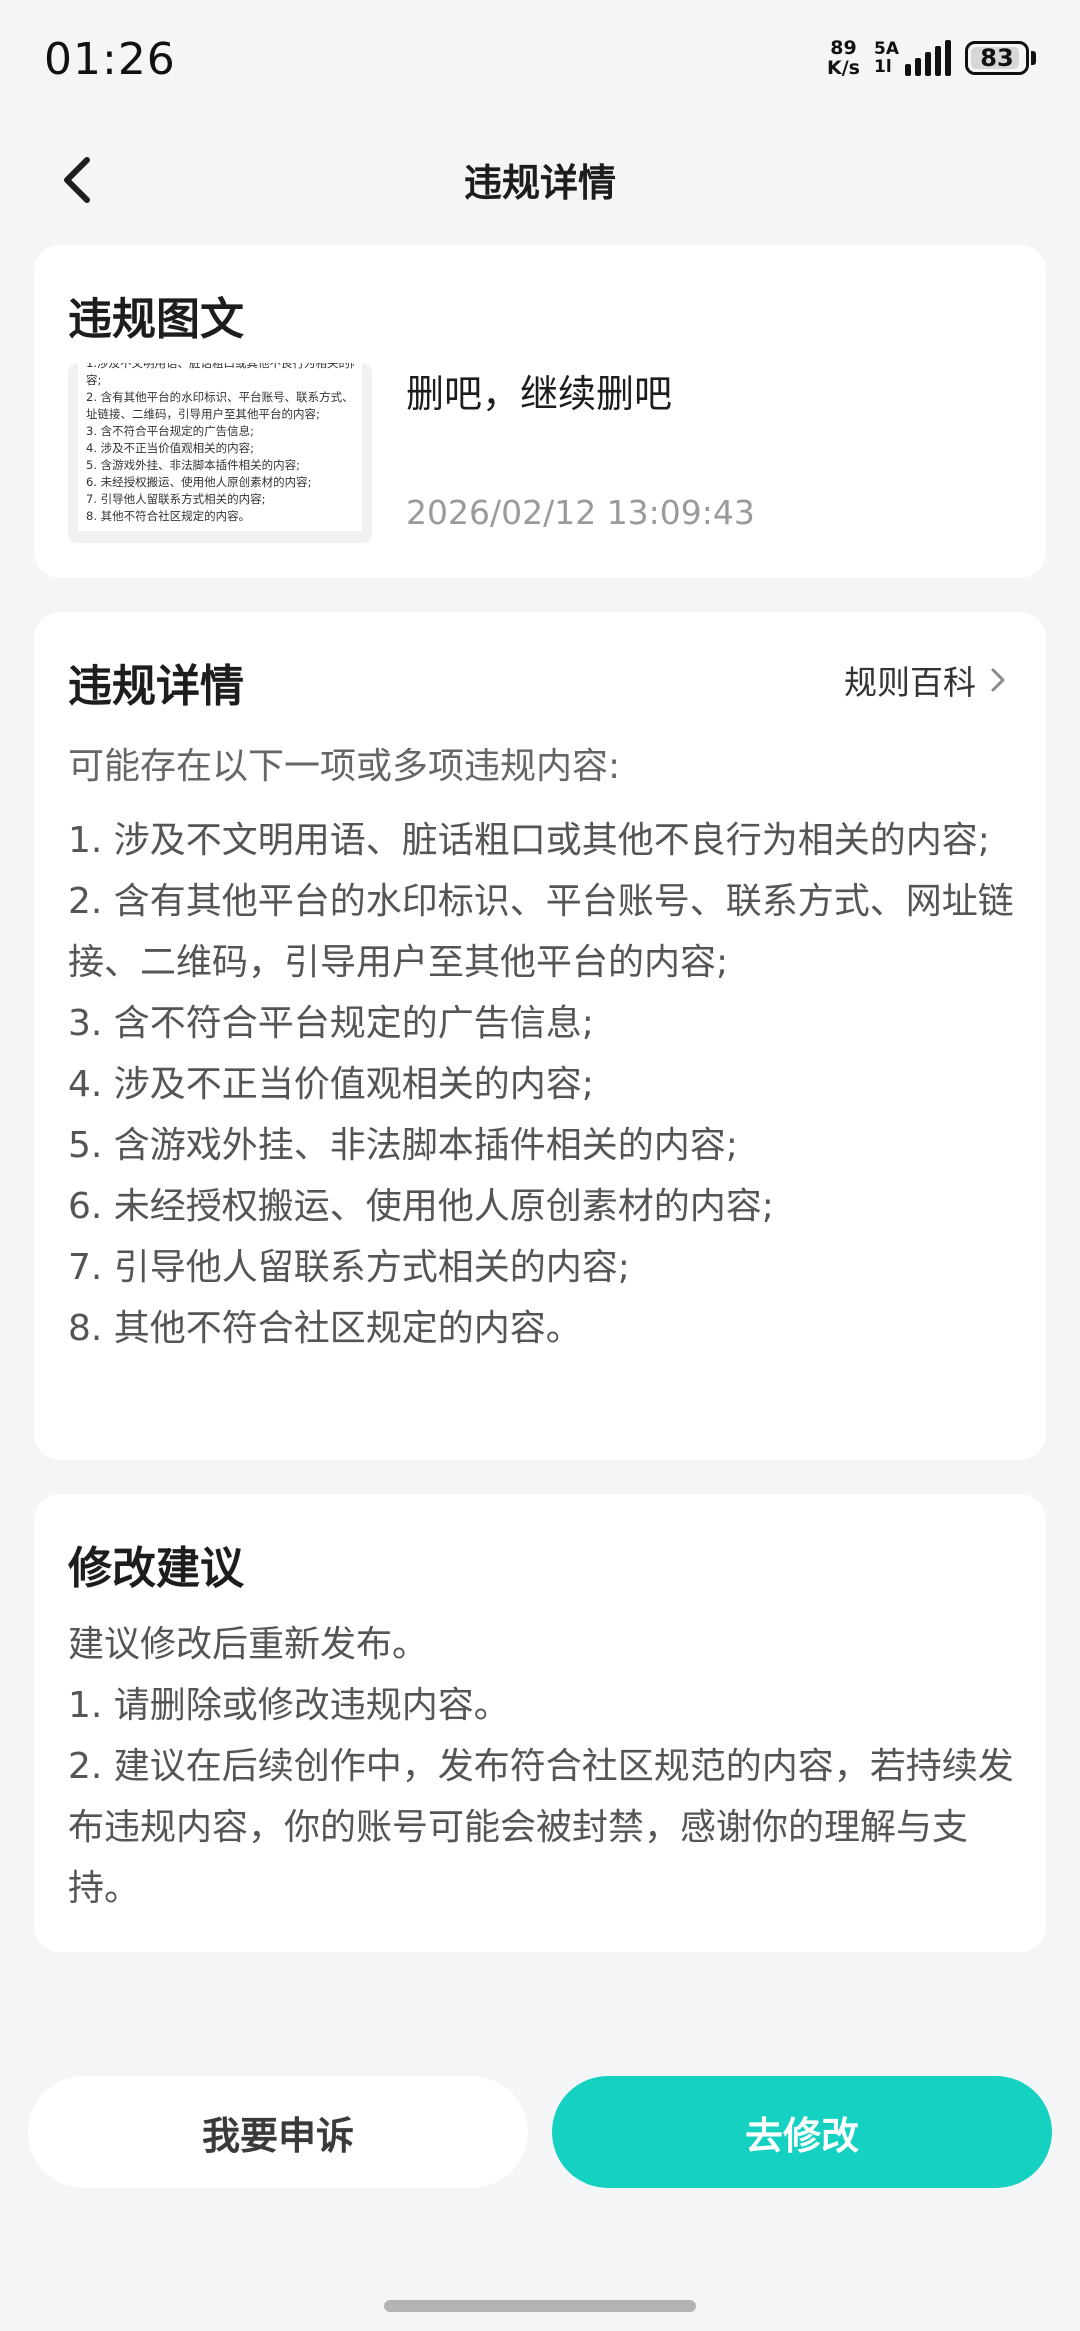 This screenshot has width=1080, height=2331. Describe the element at coordinates (170, 431) in the screenshot. I see `thumbnail-text-line: 3. 含不符合平台规定的广告信息;` at that location.